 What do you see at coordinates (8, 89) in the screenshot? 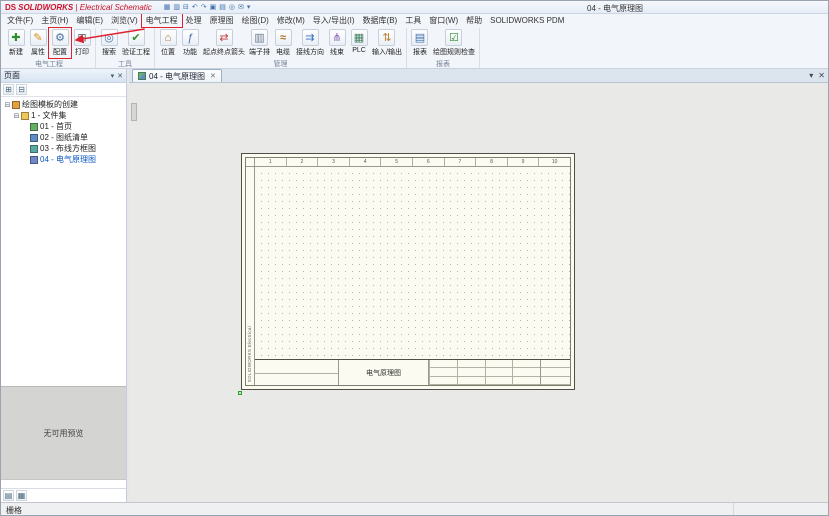
I see `expand-all-icon: ⊞` at bounding box center [8, 89].